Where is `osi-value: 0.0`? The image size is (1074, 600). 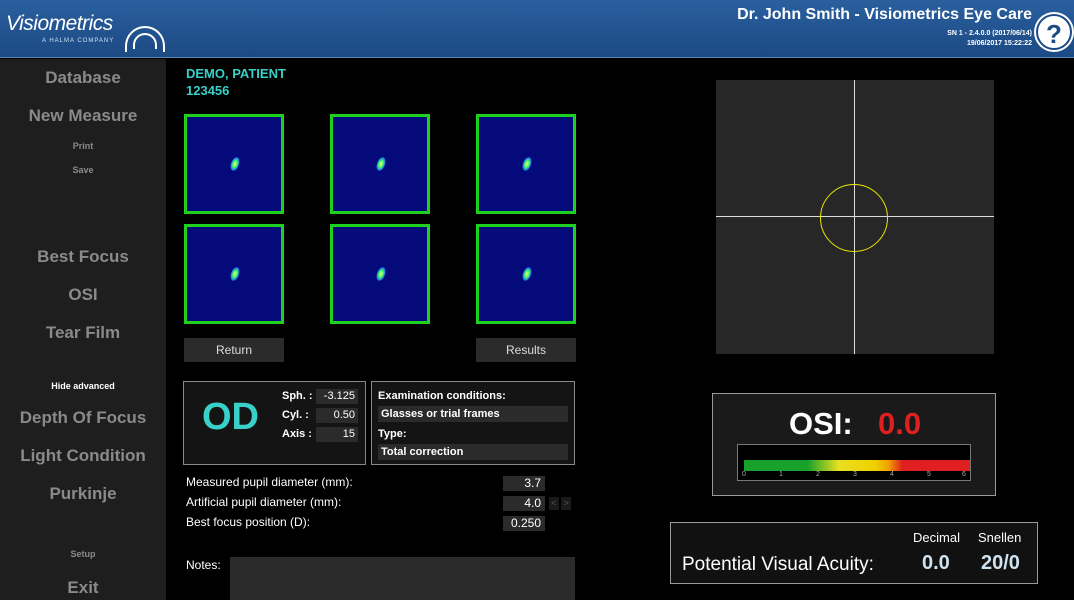 osi-value: 0.0 is located at coordinates (900, 423).